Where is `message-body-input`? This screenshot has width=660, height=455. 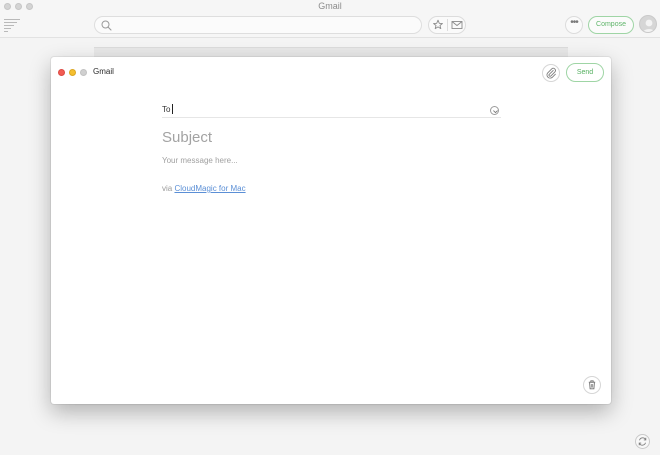
message-body-input is located at coordinates (331, 163).